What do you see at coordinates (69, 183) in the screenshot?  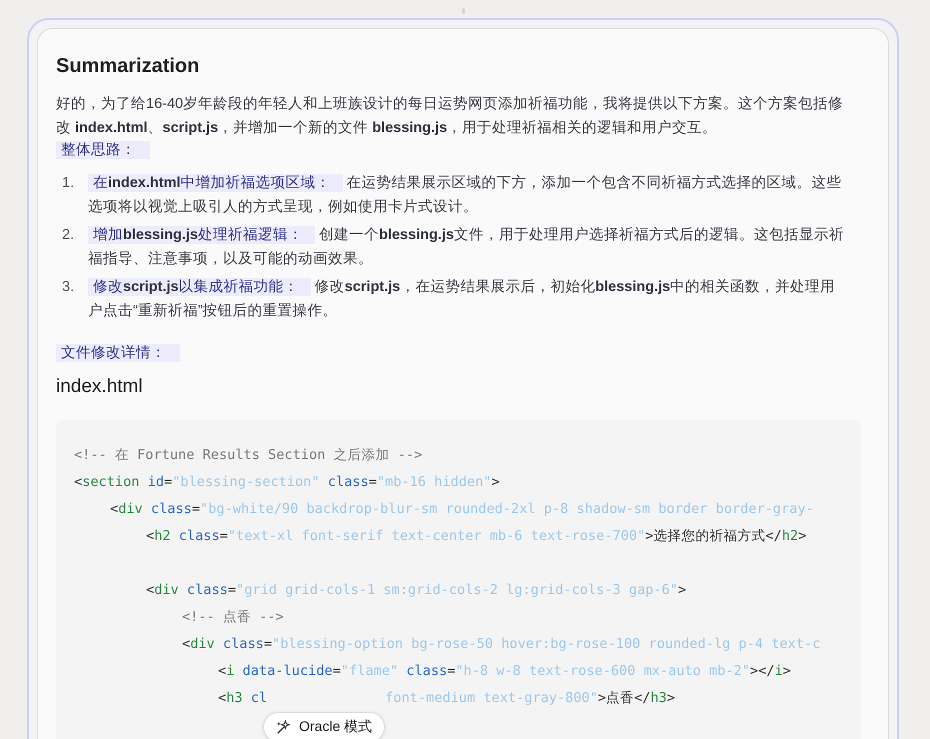 I see `step-number: 1.` at bounding box center [69, 183].